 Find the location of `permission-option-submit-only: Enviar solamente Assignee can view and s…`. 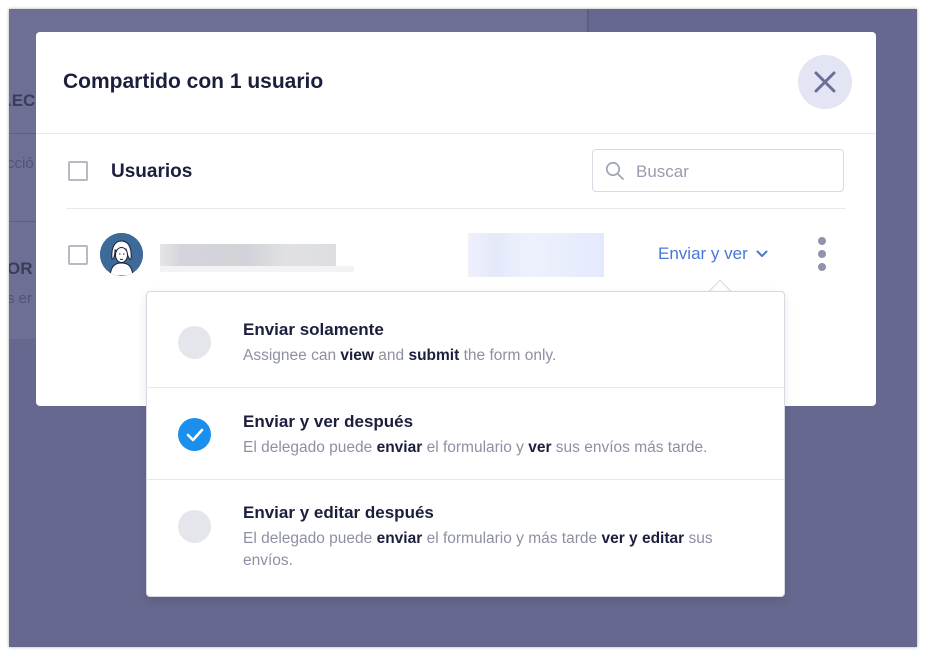

permission-option-submit-only: Enviar solamente Assignee can view and s… is located at coordinates (465, 339).